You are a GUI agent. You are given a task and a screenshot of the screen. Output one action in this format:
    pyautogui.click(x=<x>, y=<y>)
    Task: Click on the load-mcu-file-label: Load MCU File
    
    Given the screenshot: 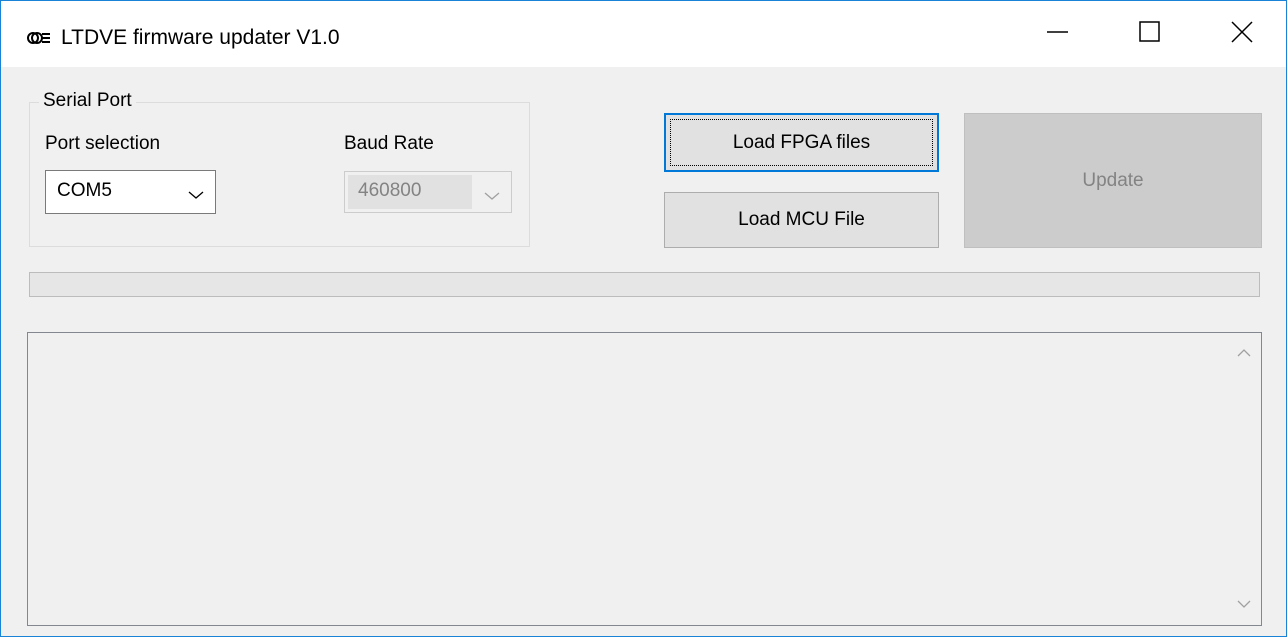 What is the action you would take?
    pyautogui.click(x=801, y=219)
    